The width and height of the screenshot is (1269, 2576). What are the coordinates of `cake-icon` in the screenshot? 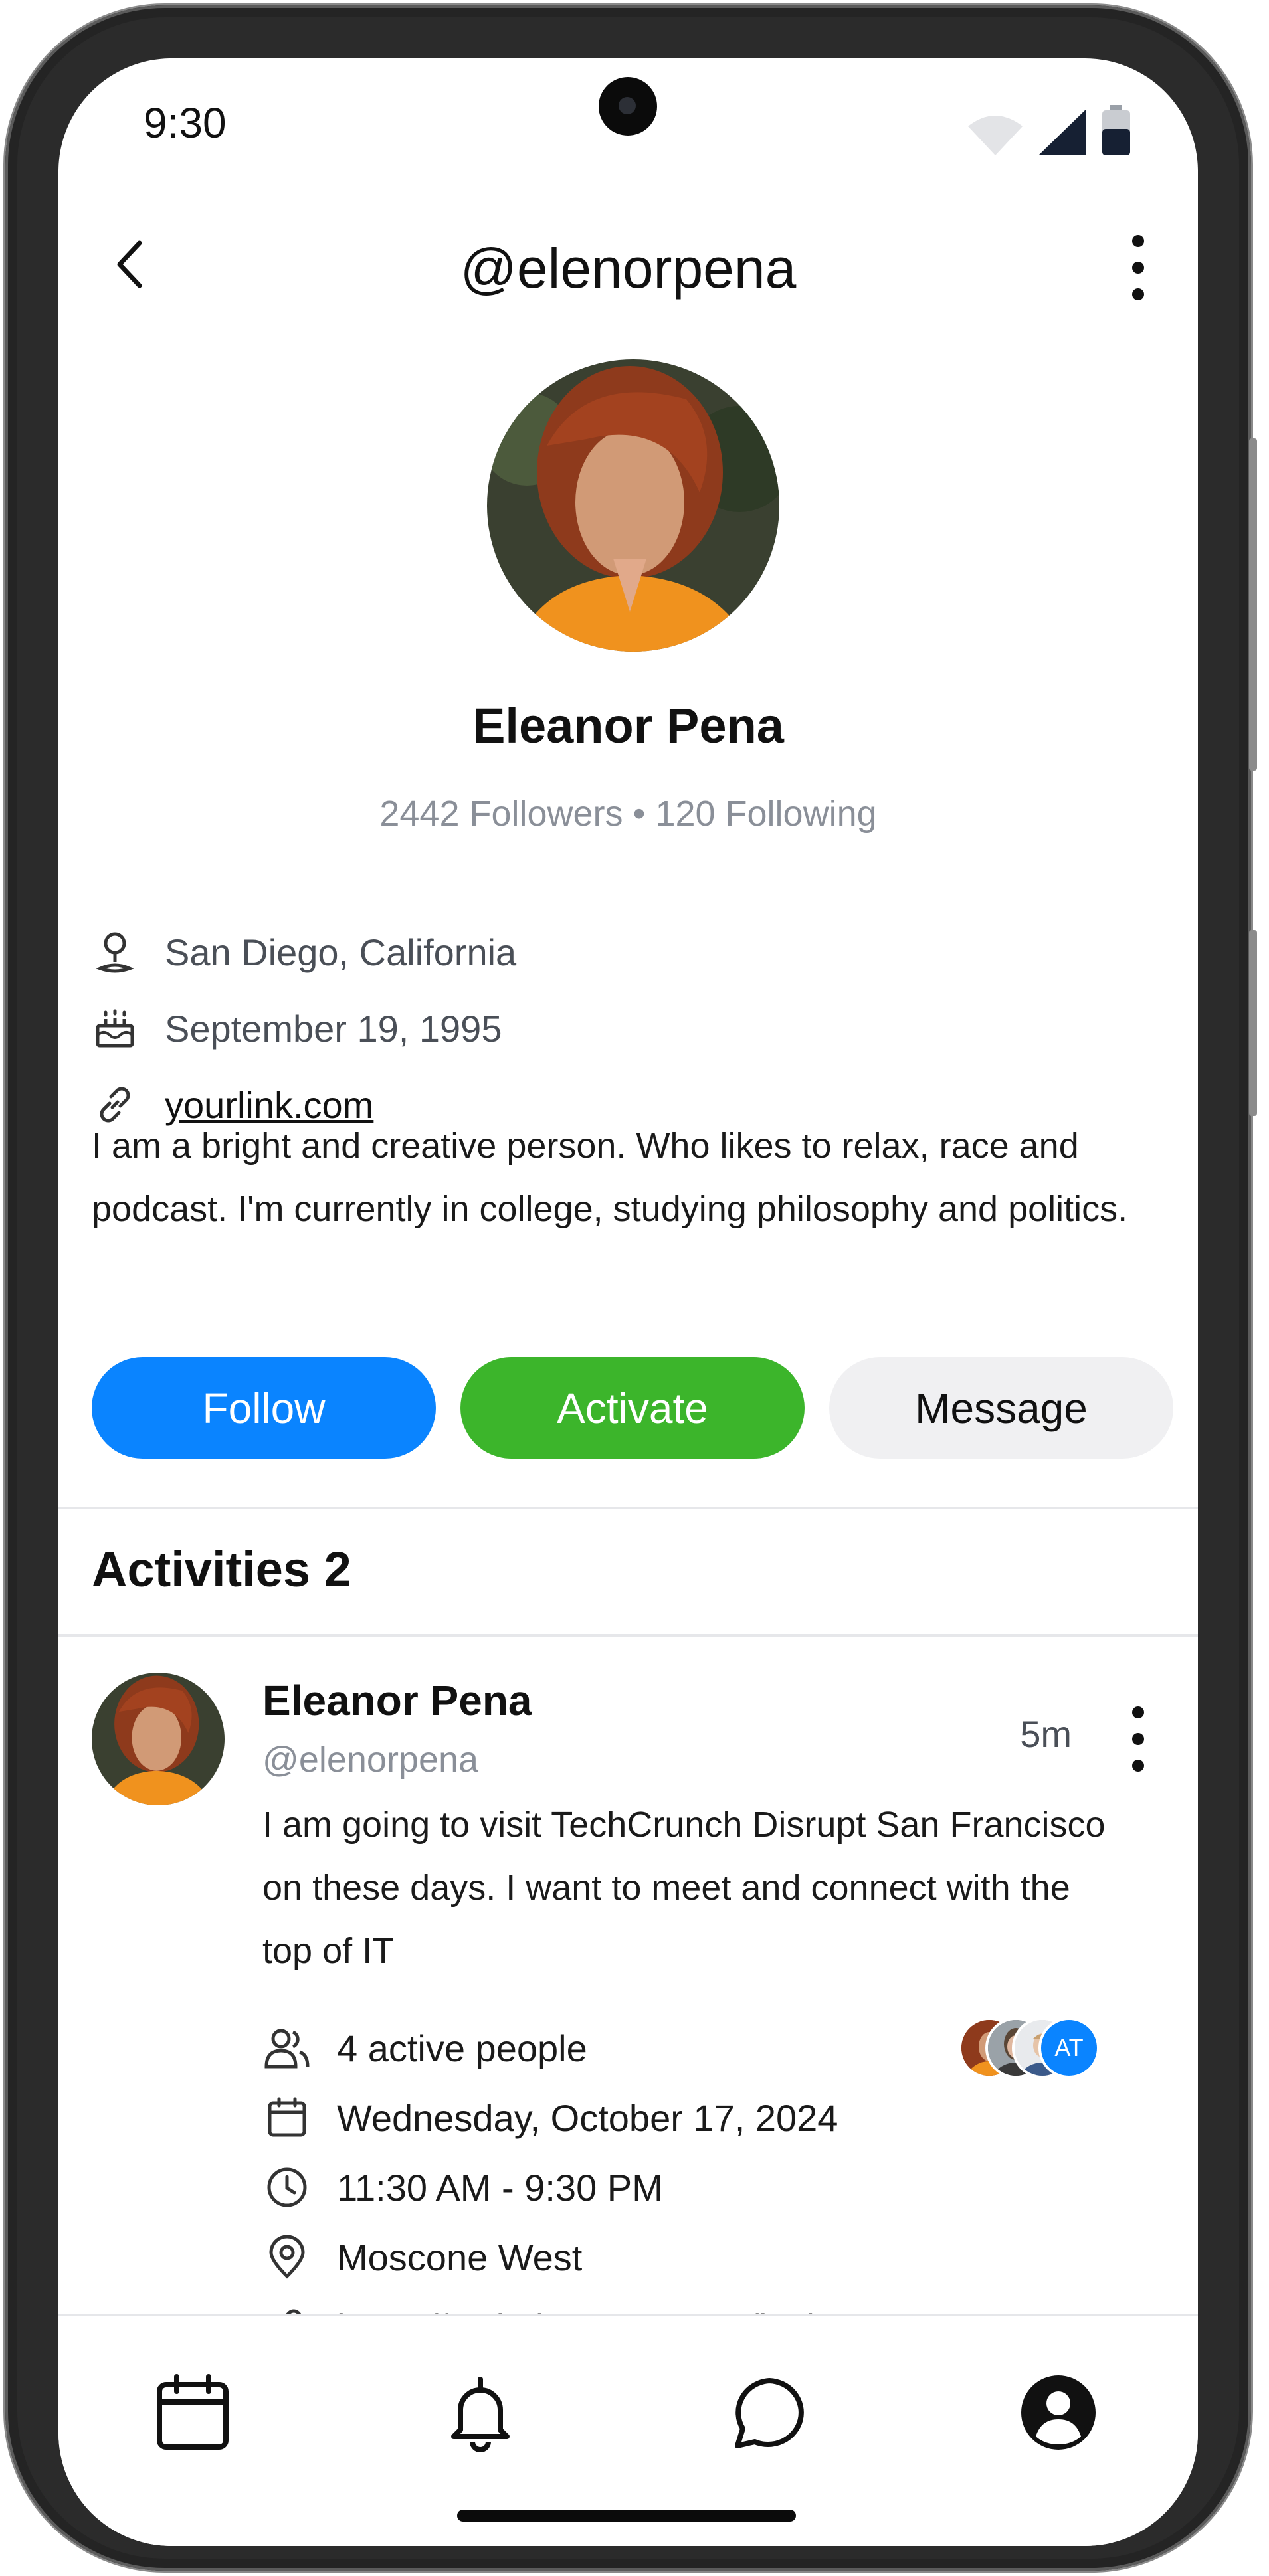 It's located at (115, 1028).